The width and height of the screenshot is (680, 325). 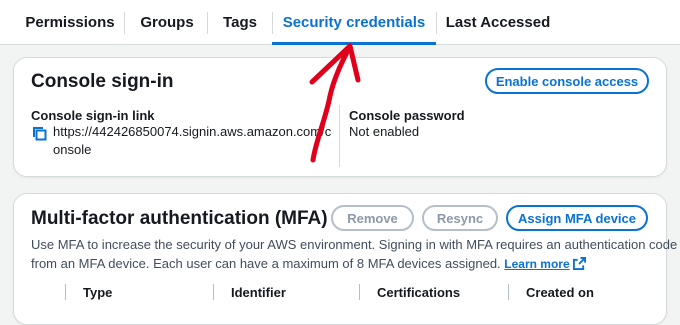 What do you see at coordinates (577, 218) in the screenshot?
I see `assign-mfa-device-button: Assign MFA device` at bounding box center [577, 218].